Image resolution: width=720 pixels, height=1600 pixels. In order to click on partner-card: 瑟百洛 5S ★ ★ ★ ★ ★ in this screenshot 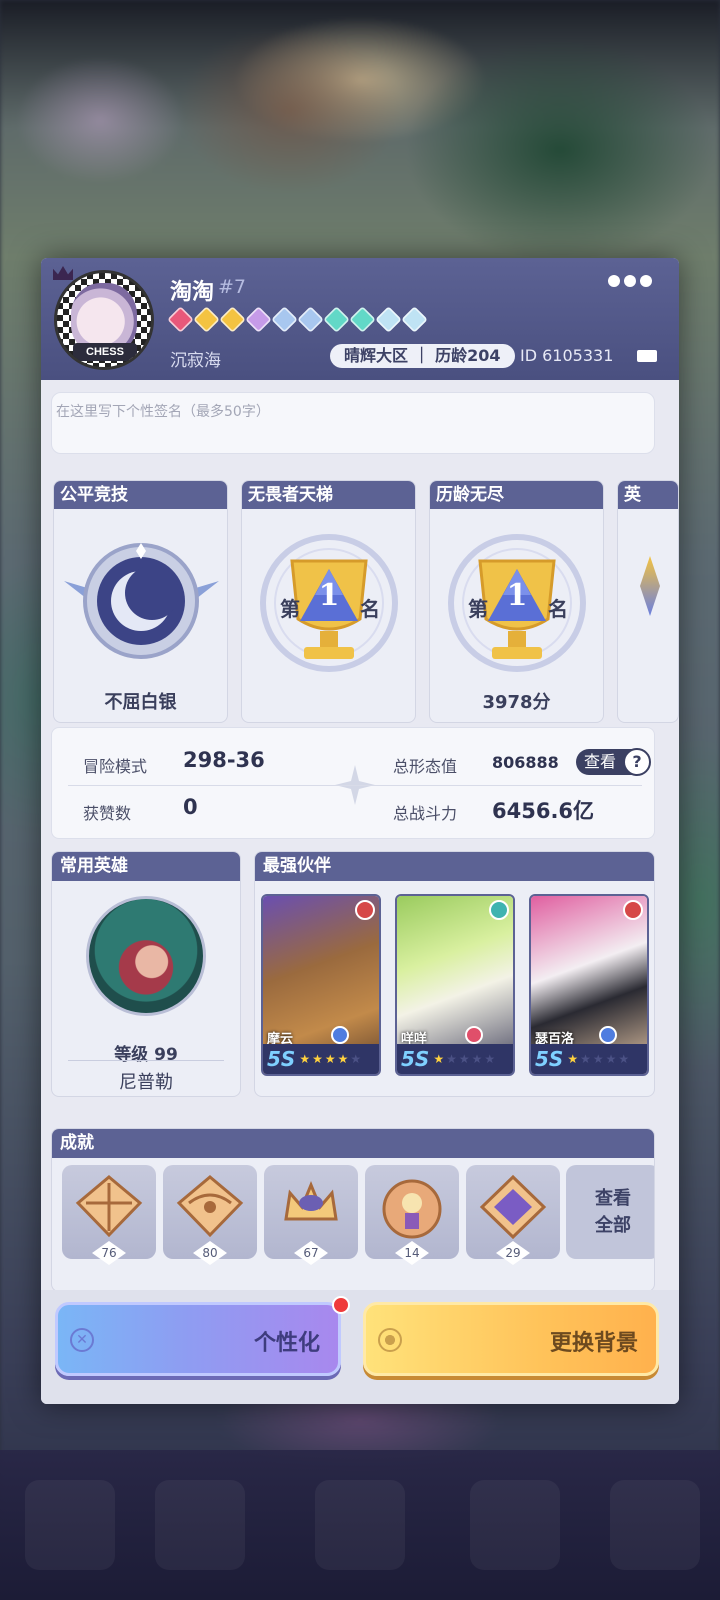, I will do `click(589, 985)`.